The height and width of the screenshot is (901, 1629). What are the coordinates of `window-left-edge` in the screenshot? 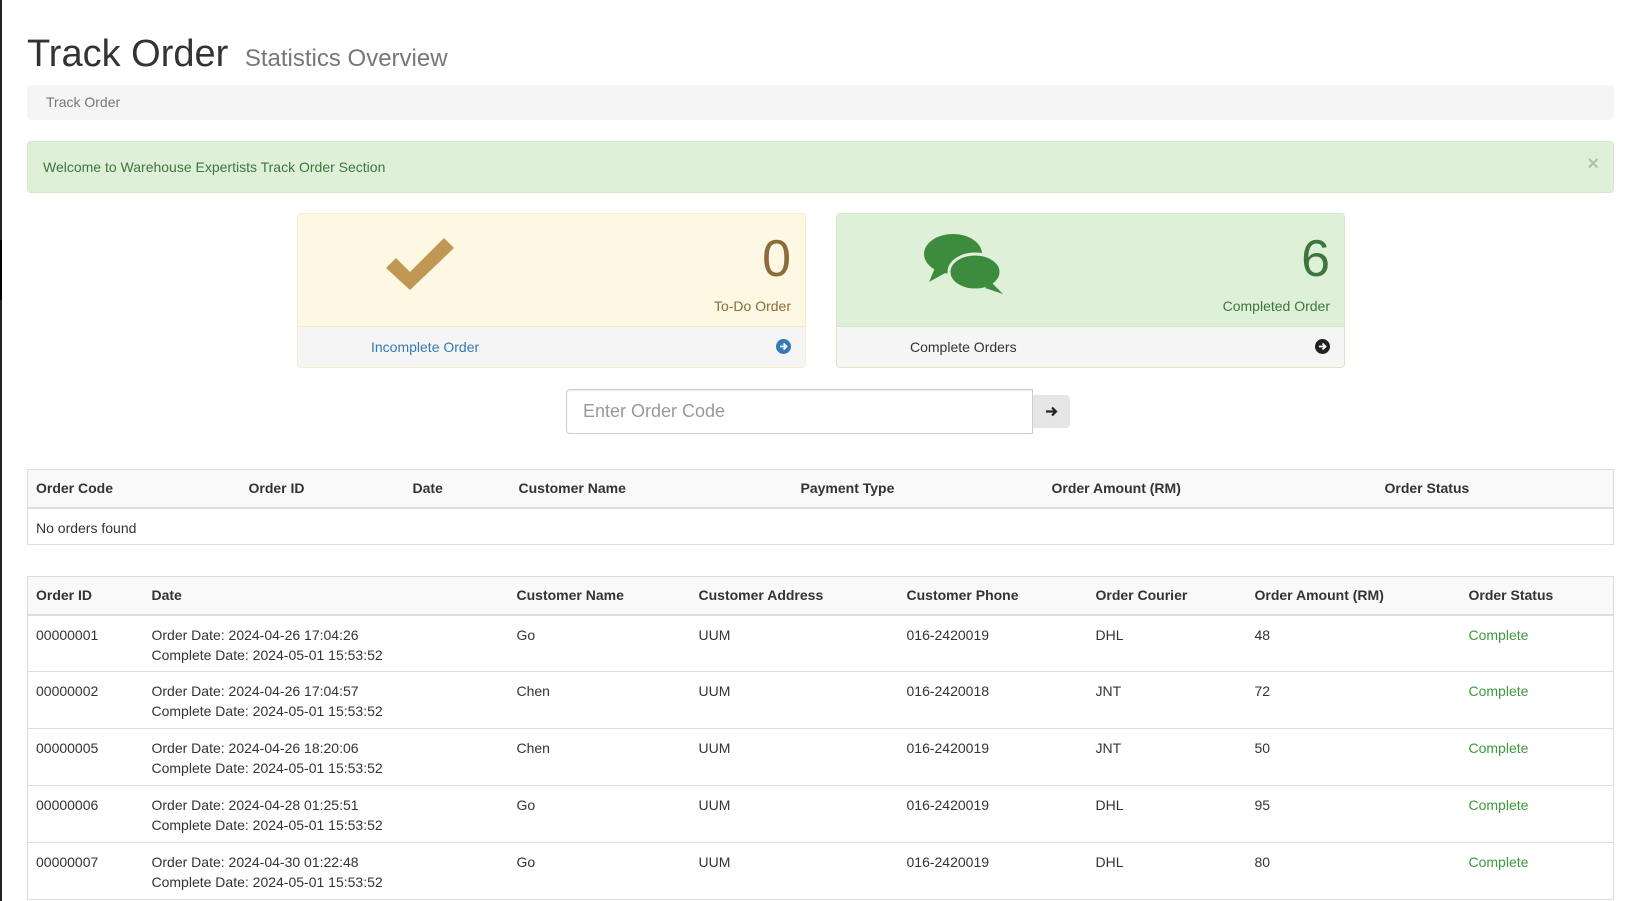 It's located at (1, 450).